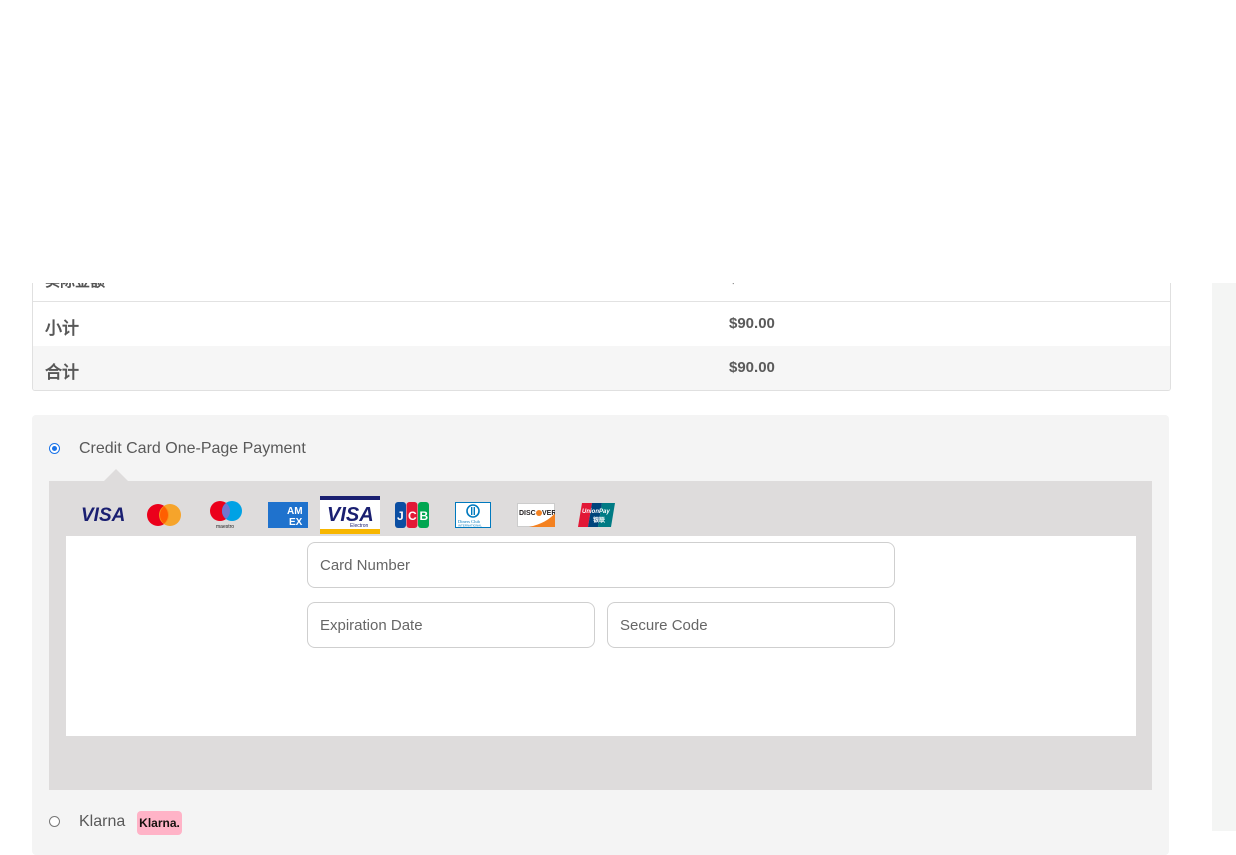  I want to click on maestro-icon: maestro, so click(226, 515).